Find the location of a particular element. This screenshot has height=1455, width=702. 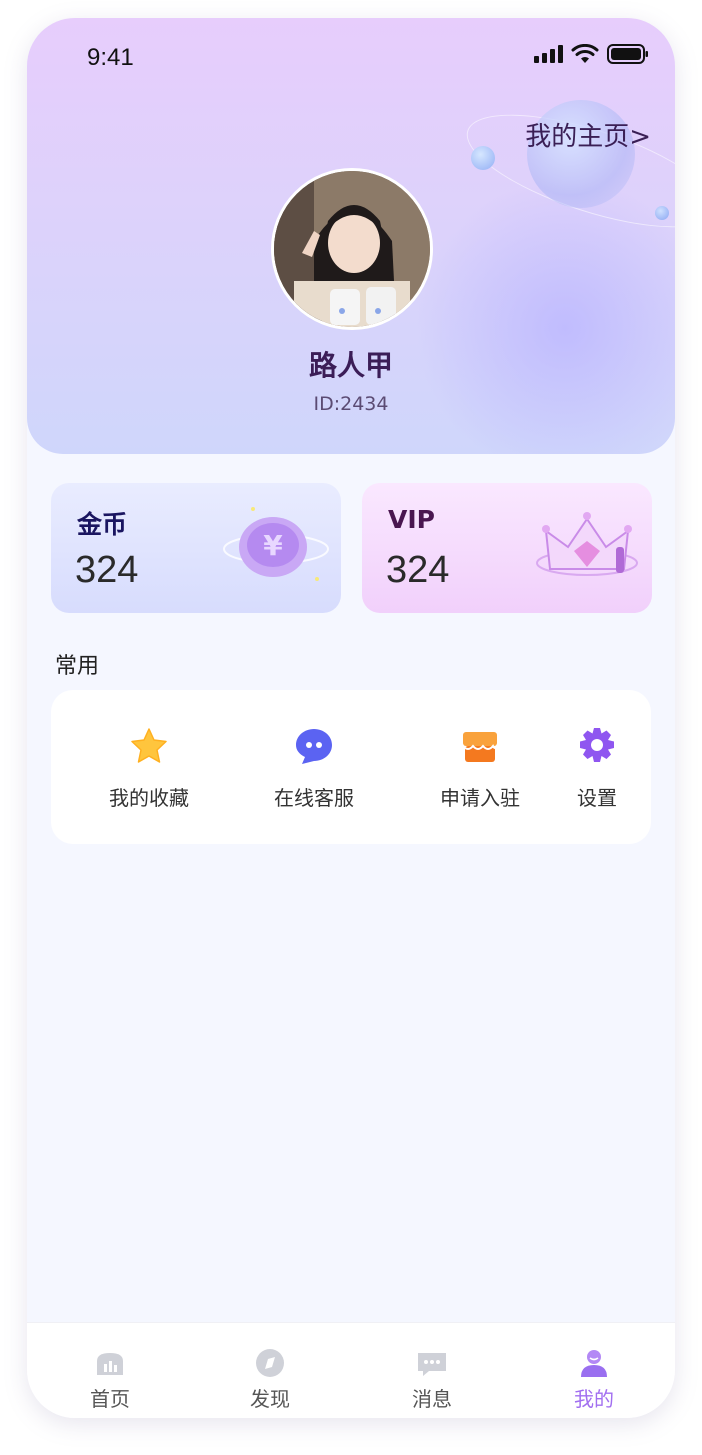

tab-messages: 消息 is located at coordinates (432, 1370).